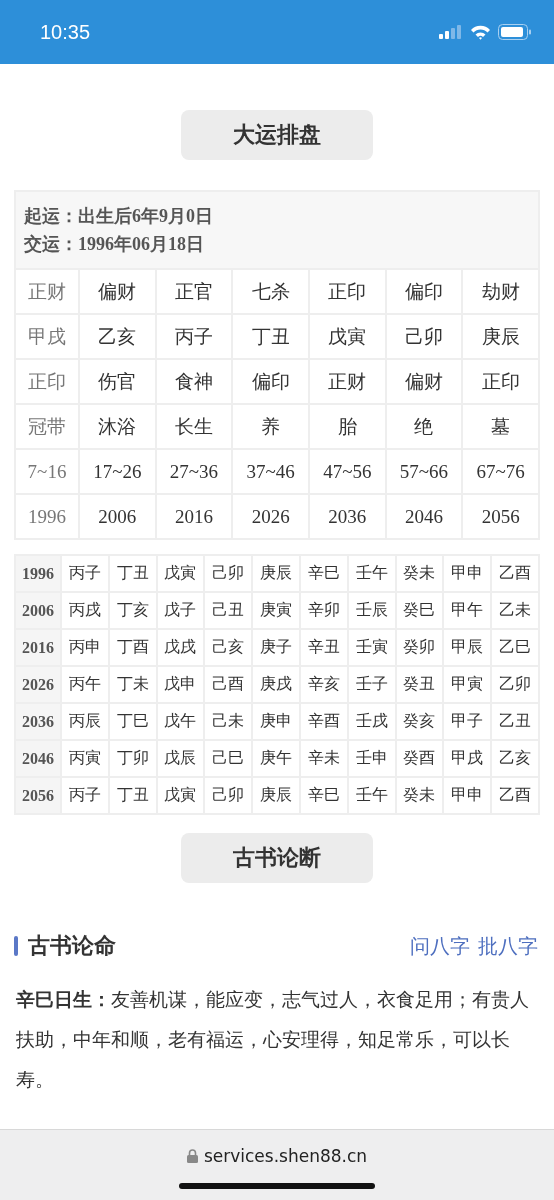 This screenshot has height=1200, width=554. Describe the element at coordinates (424, 516) in the screenshot. I see `table-cell: 2046` at that location.